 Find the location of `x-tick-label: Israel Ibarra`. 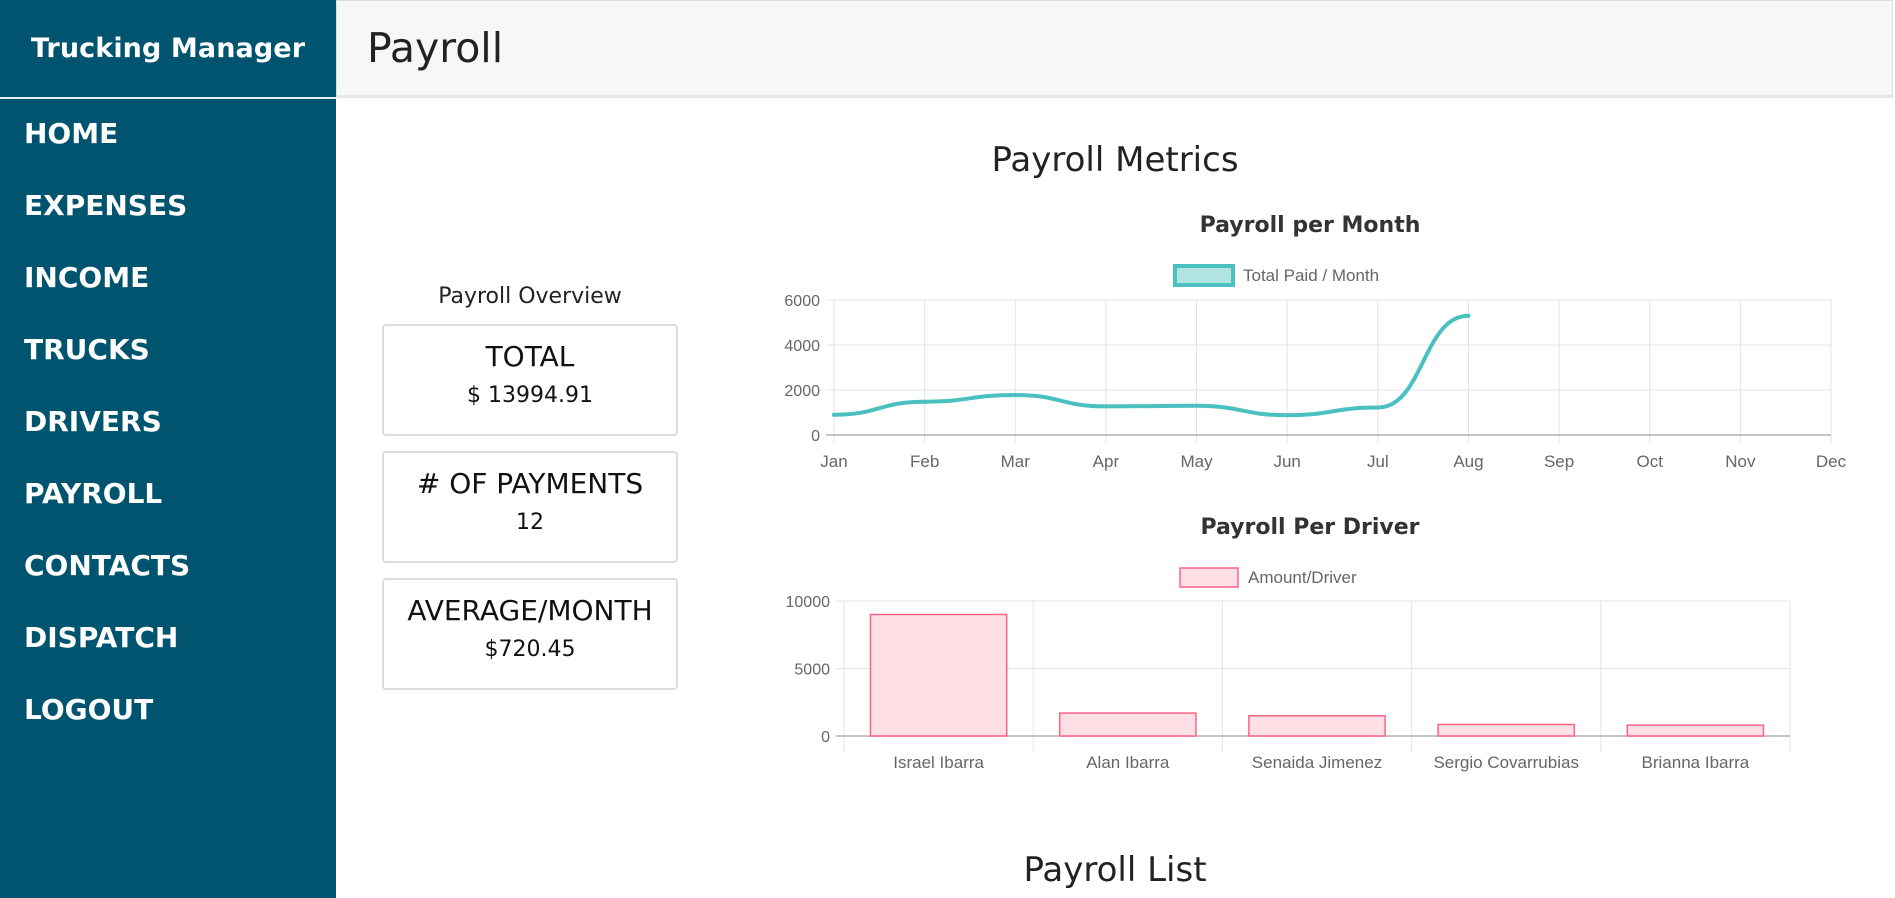

x-tick-label: Israel Ibarra is located at coordinates (938, 762).